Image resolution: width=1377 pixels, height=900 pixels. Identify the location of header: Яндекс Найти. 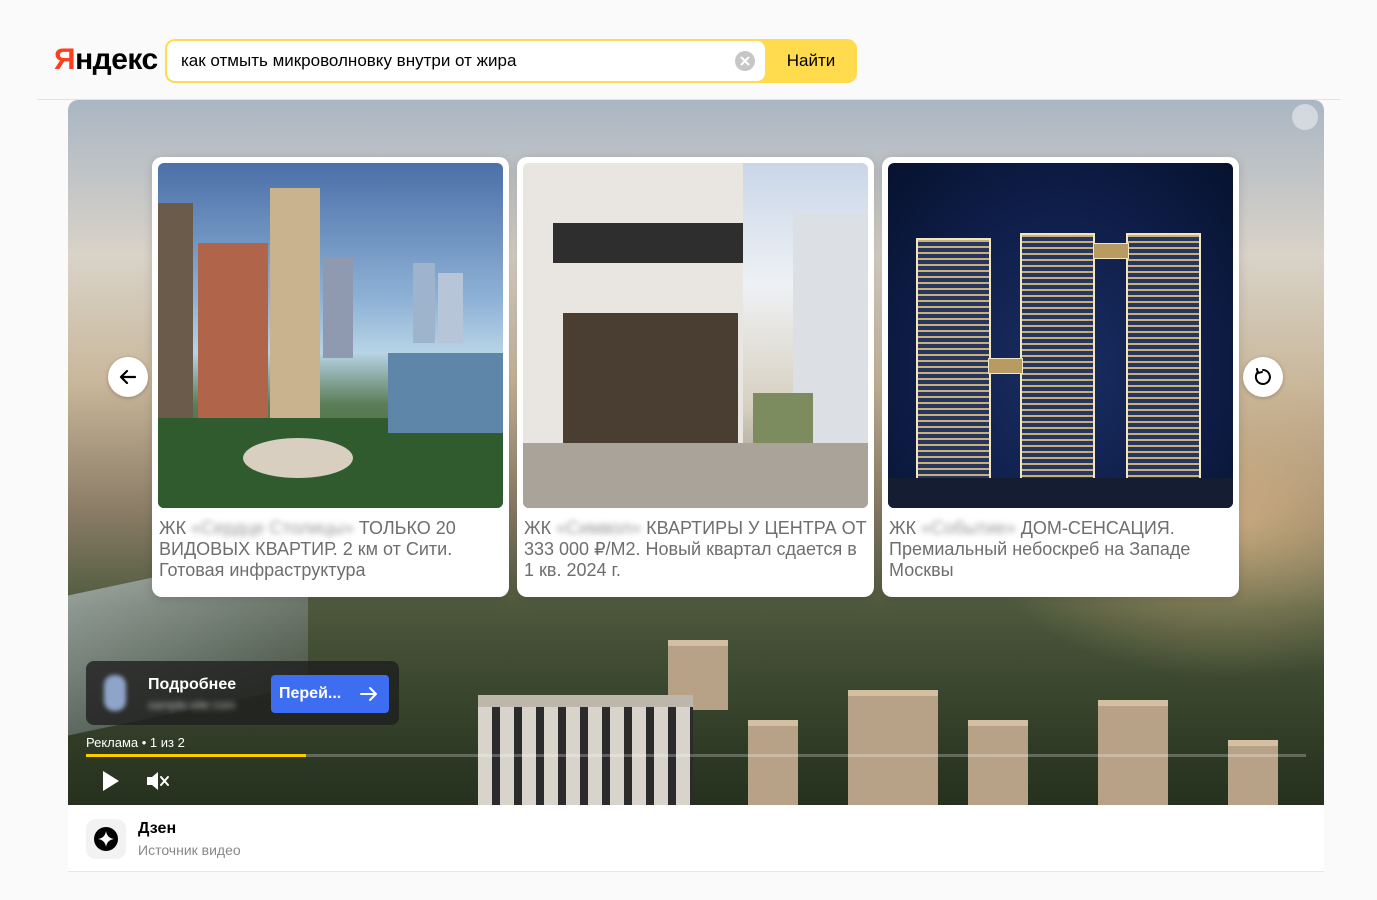
(688, 50).